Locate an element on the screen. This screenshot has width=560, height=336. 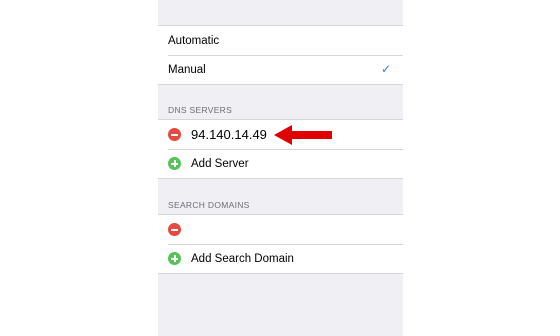
add-search-domain-row: Add Search Domain is located at coordinates (280, 258).